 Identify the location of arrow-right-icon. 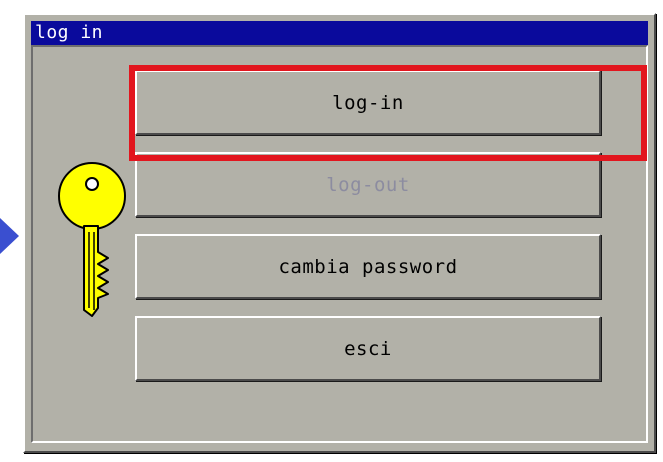
(9, 236).